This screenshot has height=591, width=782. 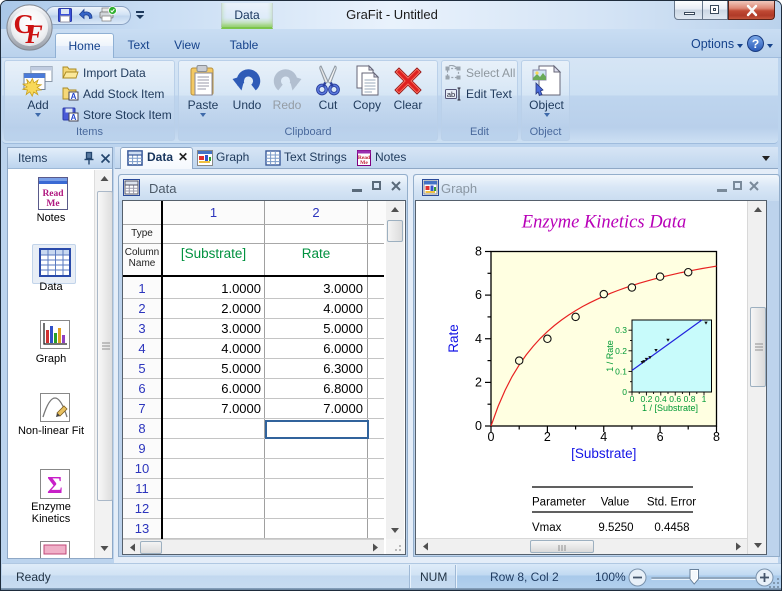 What do you see at coordinates (671, 528) in the screenshot?
I see `svg-text: 0.4458` at bounding box center [671, 528].